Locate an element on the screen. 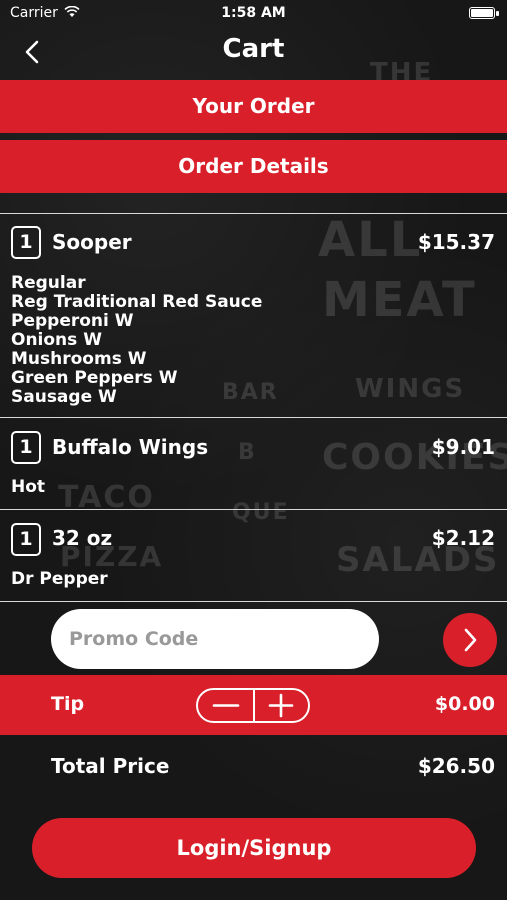 Image resolution: width=507 pixels, height=900 pixels. battery-tip is located at coordinates (497, 13).